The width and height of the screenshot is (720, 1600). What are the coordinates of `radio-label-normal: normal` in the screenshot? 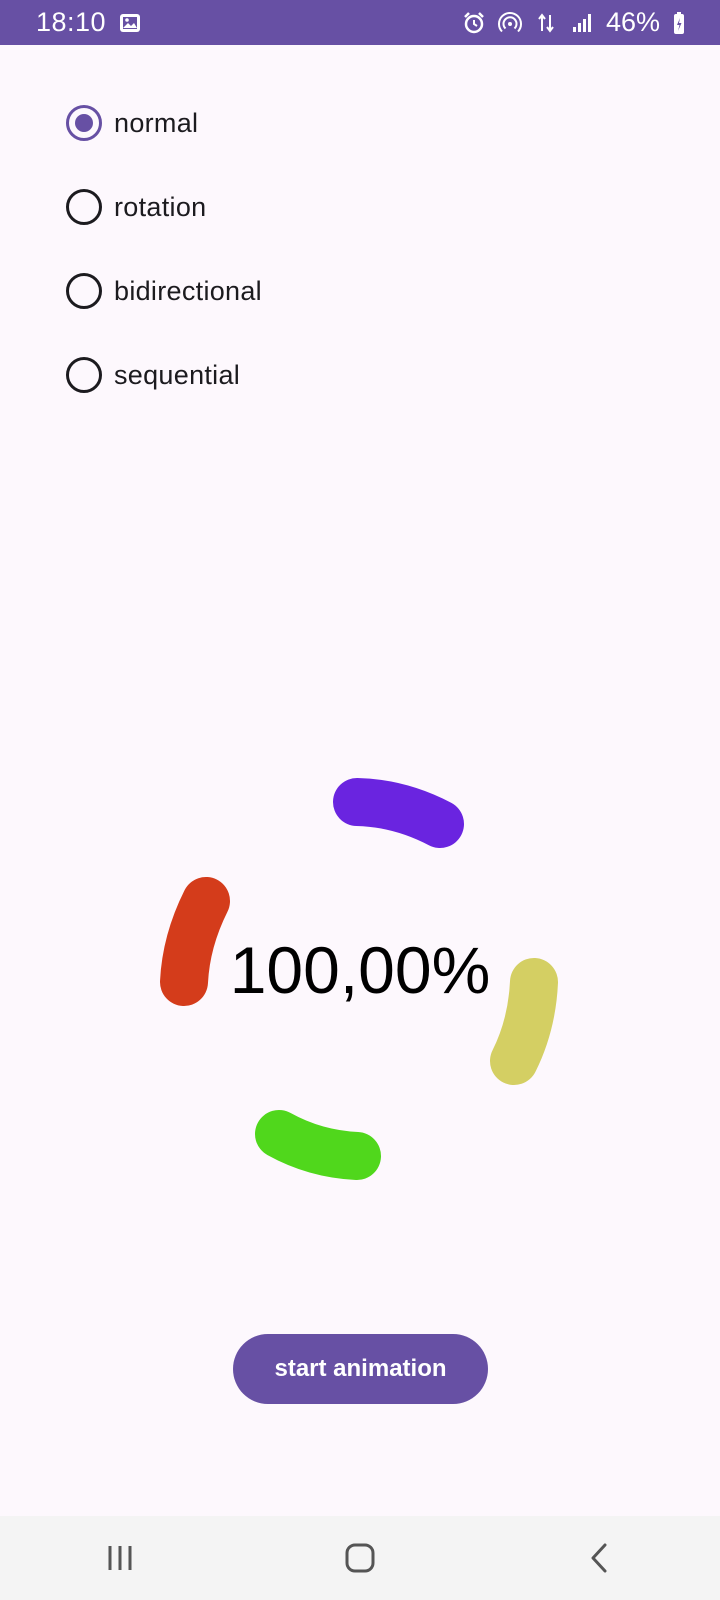 It's located at (156, 122).